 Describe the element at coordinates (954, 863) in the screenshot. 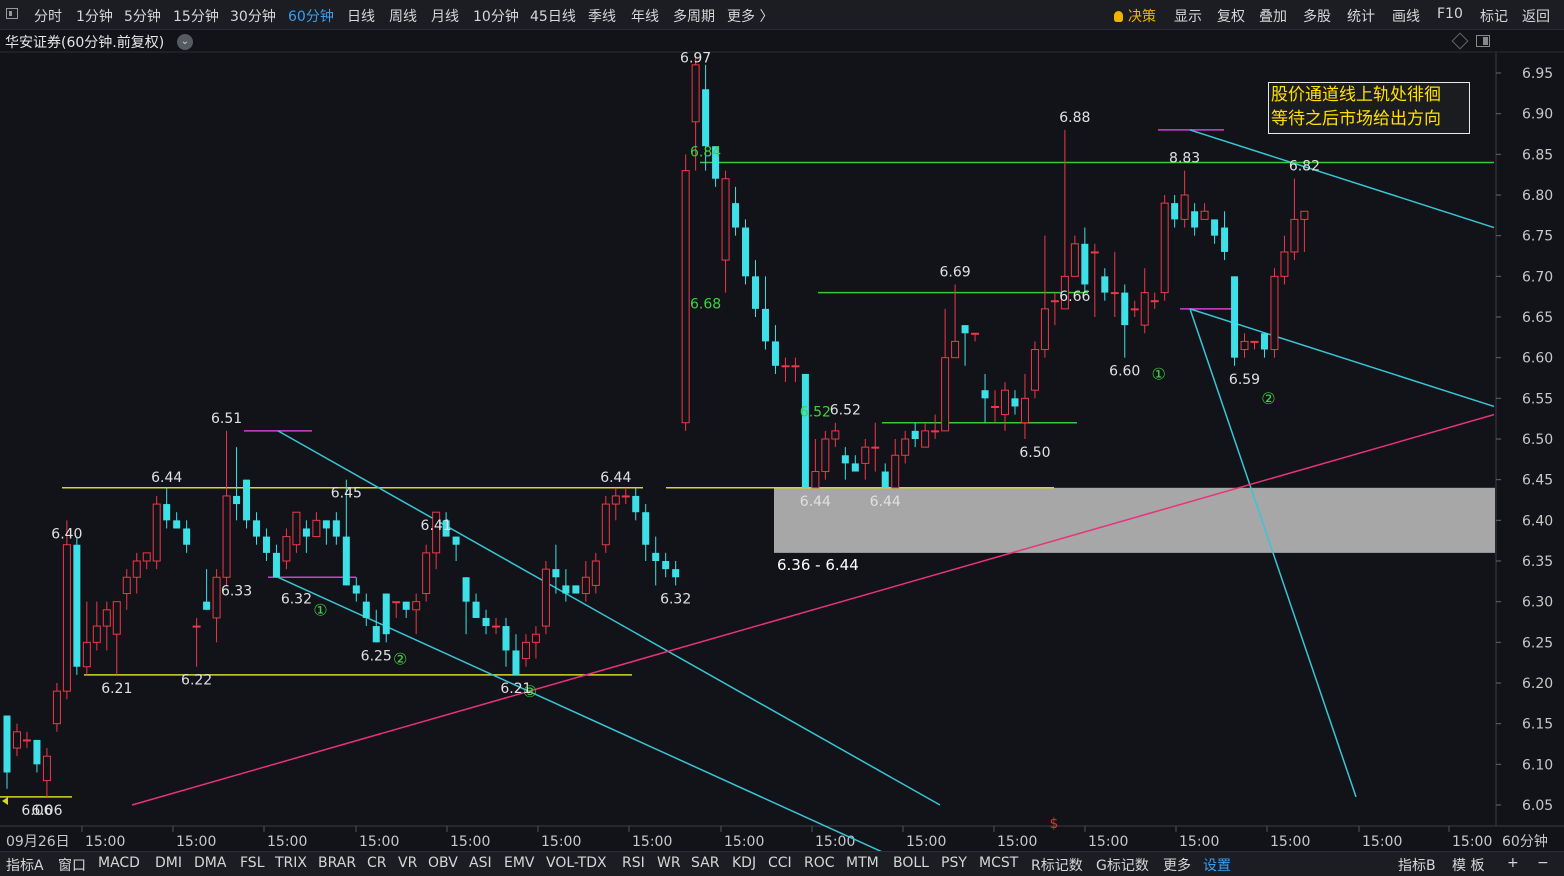

I see `indicator-tab-22: PSY` at that location.